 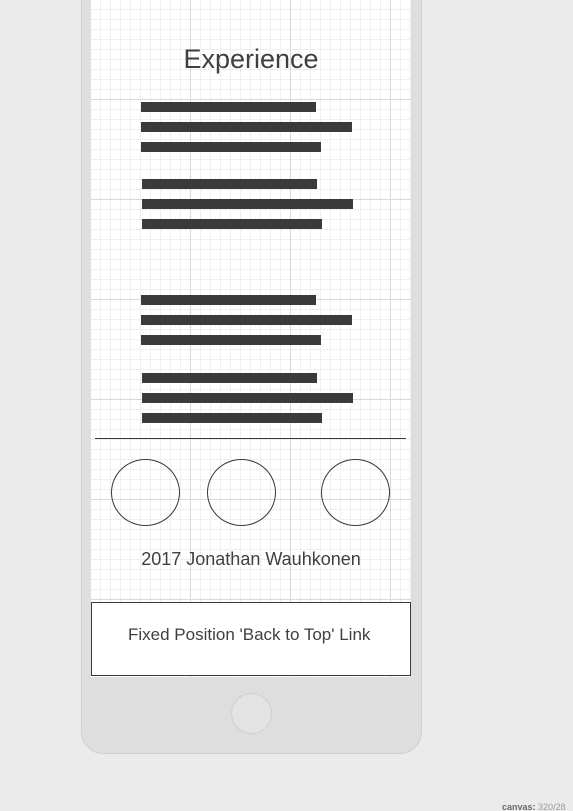 I want to click on social-link-3-icon, so click(x=355, y=492).